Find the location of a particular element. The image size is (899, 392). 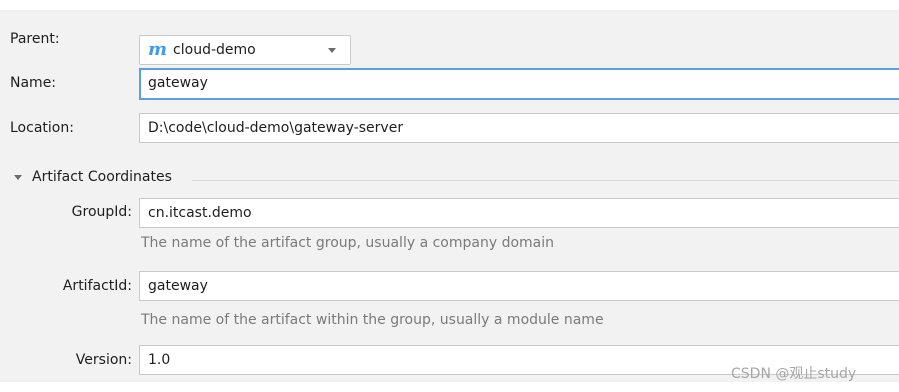

csdn-watermark: CSDN @观止study is located at coordinates (794, 374).